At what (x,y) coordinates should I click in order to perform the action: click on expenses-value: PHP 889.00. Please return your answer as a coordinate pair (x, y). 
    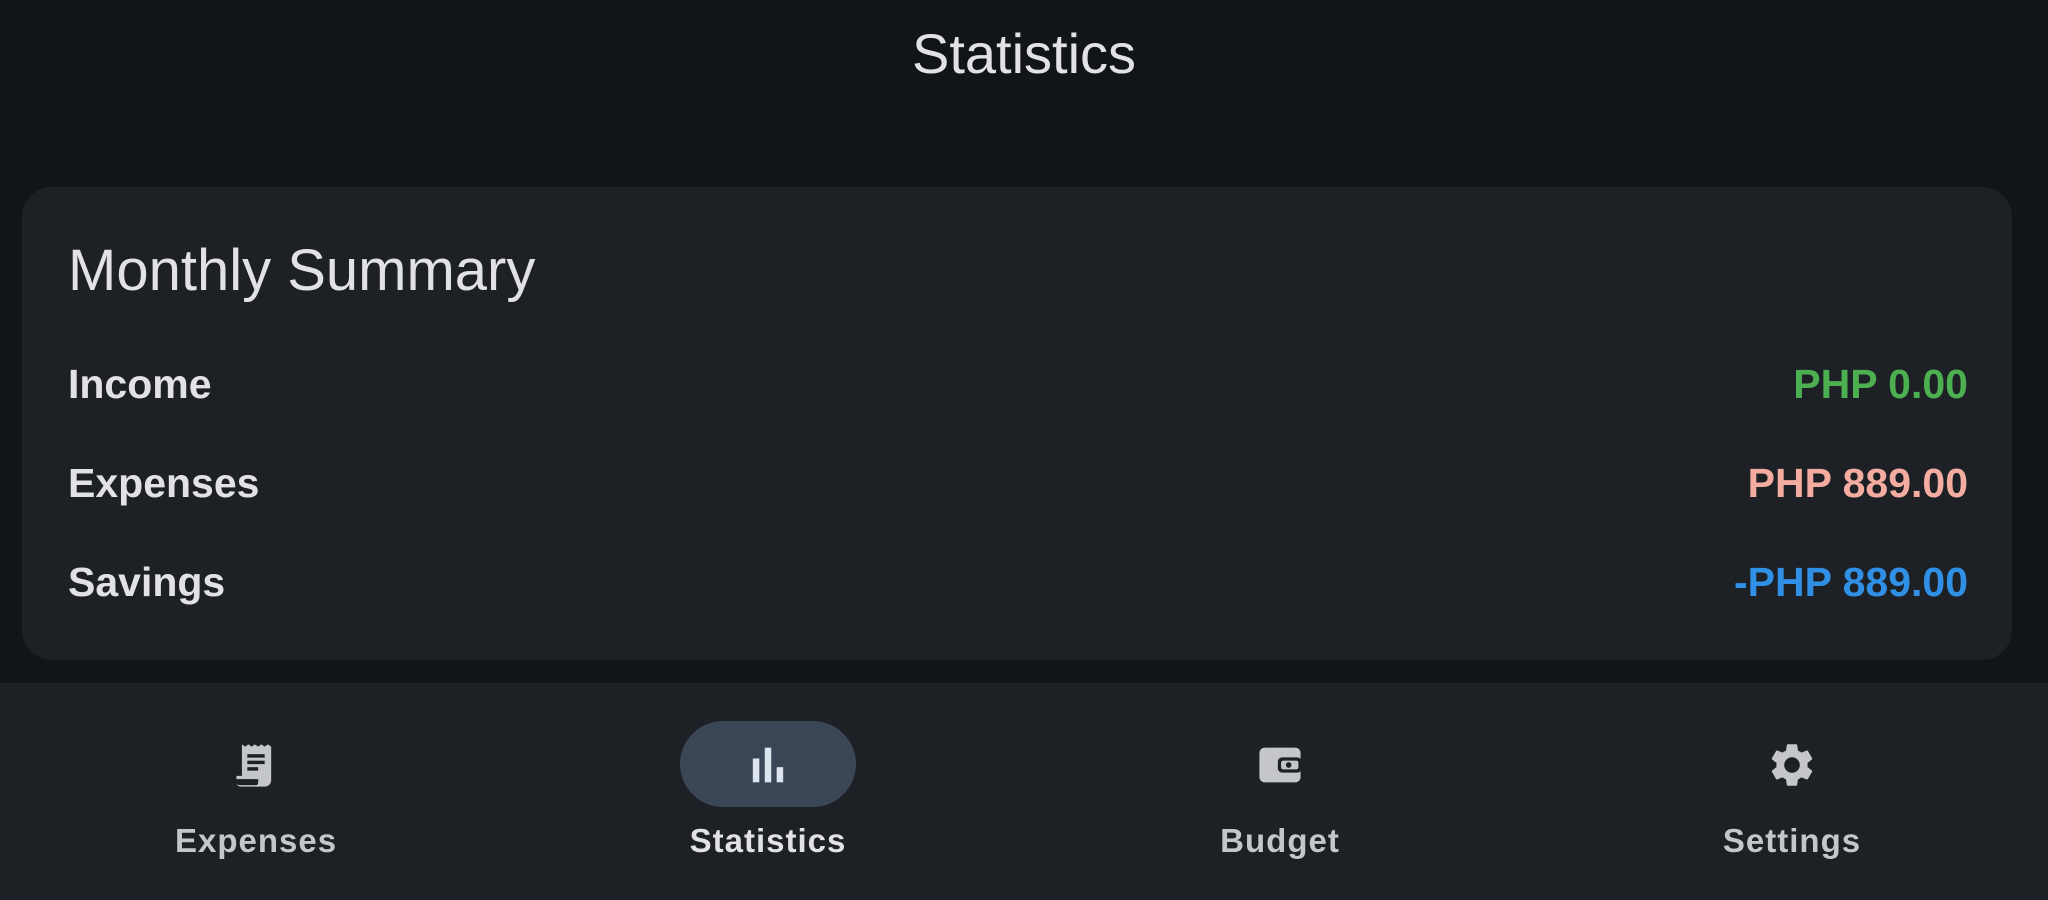
    Looking at the image, I should click on (1857, 483).